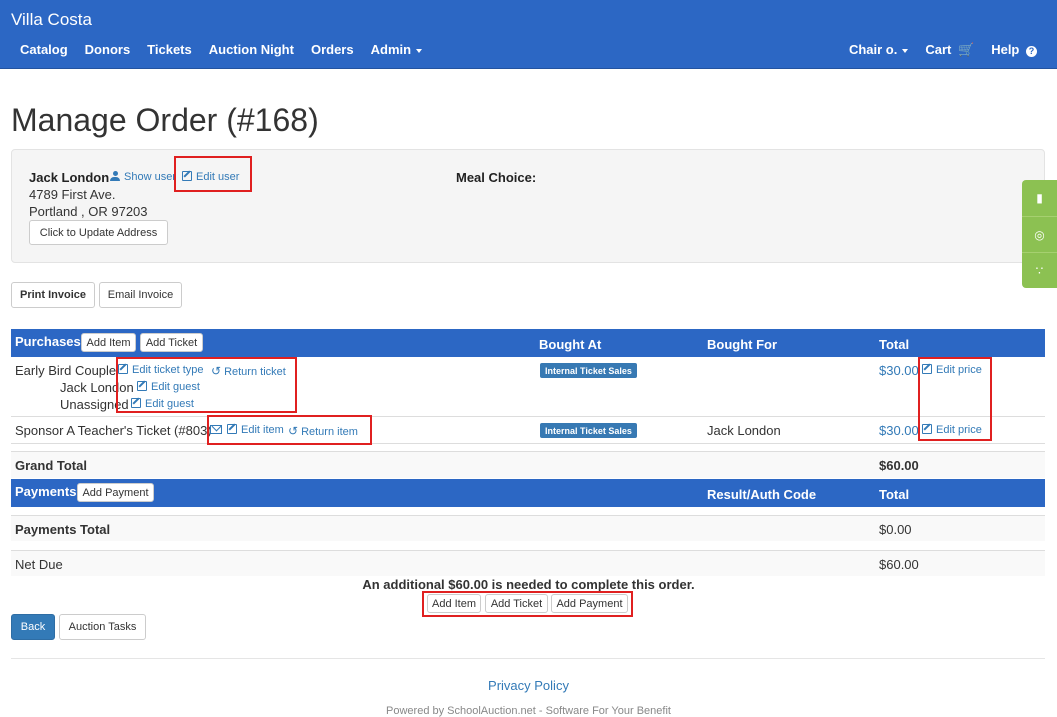 This screenshot has width=1057, height=717. I want to click on cart-icon: 🛒, so click(966, 49).